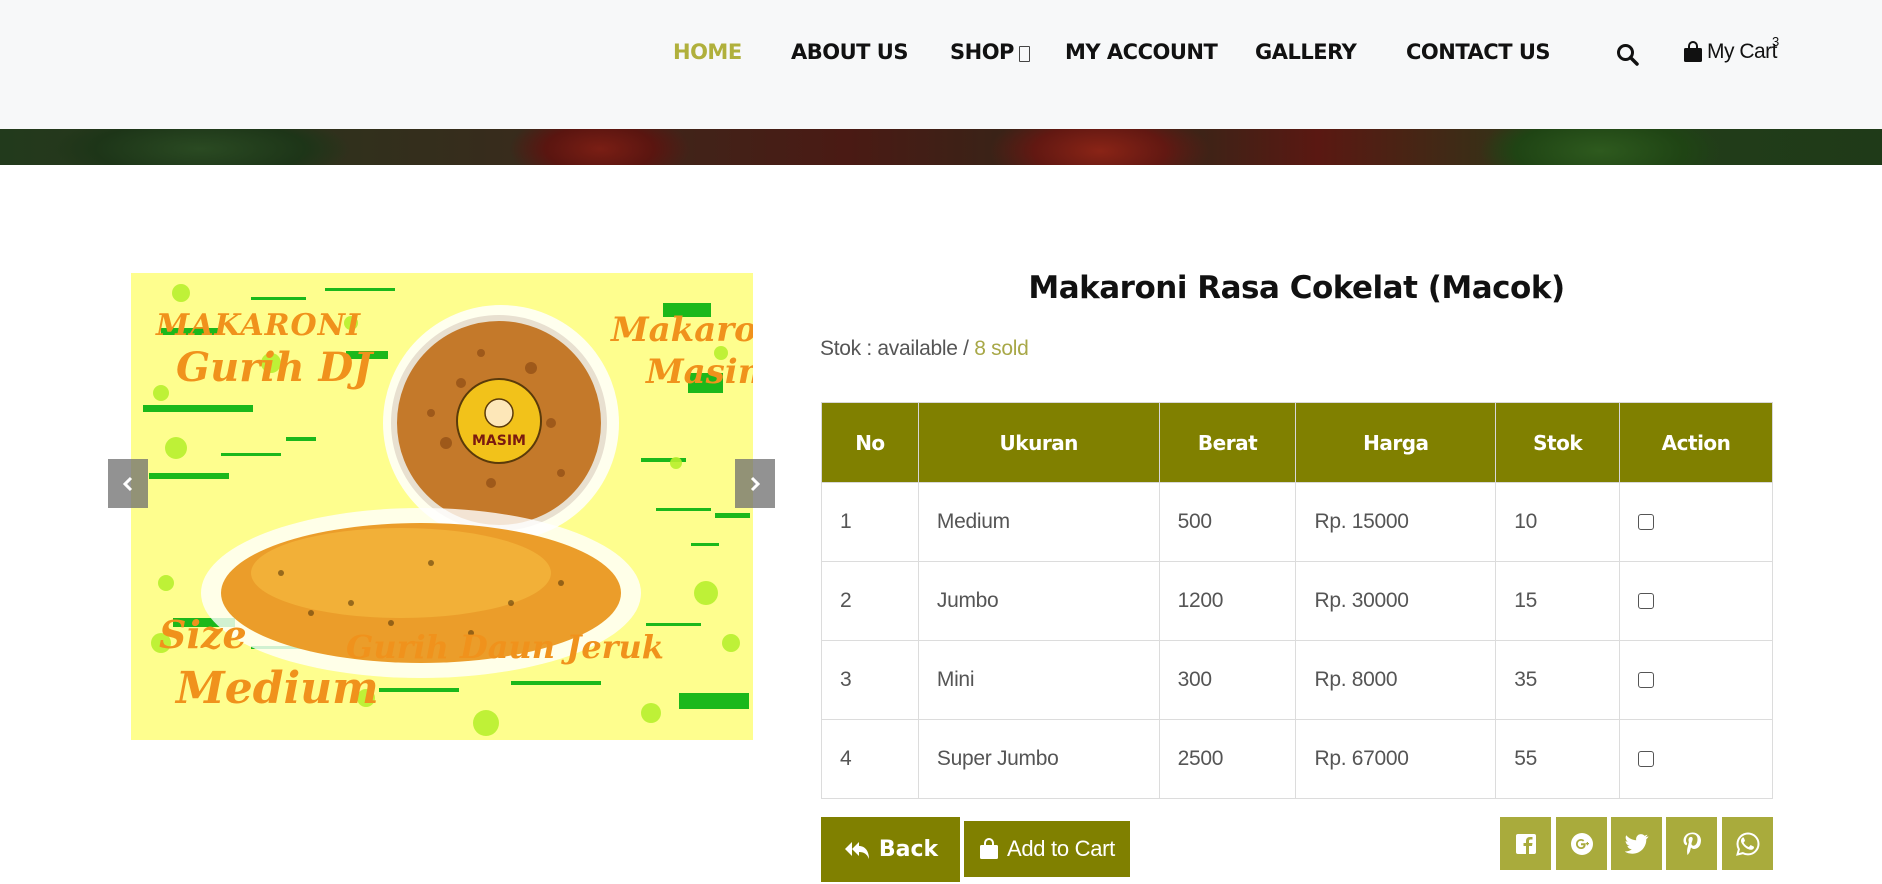 The image size is (1882, 884). Describe the element at coordinates (258, 325) in the screenshot. I see `brand-left-line1: MAKARONI` at that location.